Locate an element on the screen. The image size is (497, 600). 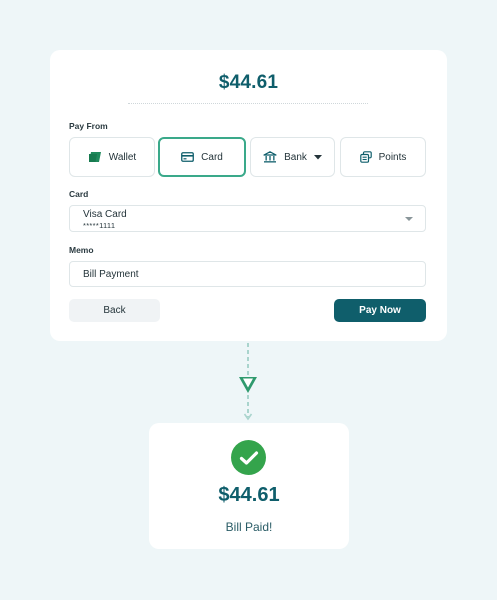
points-coins-icon is located at coordinates (365, 157).